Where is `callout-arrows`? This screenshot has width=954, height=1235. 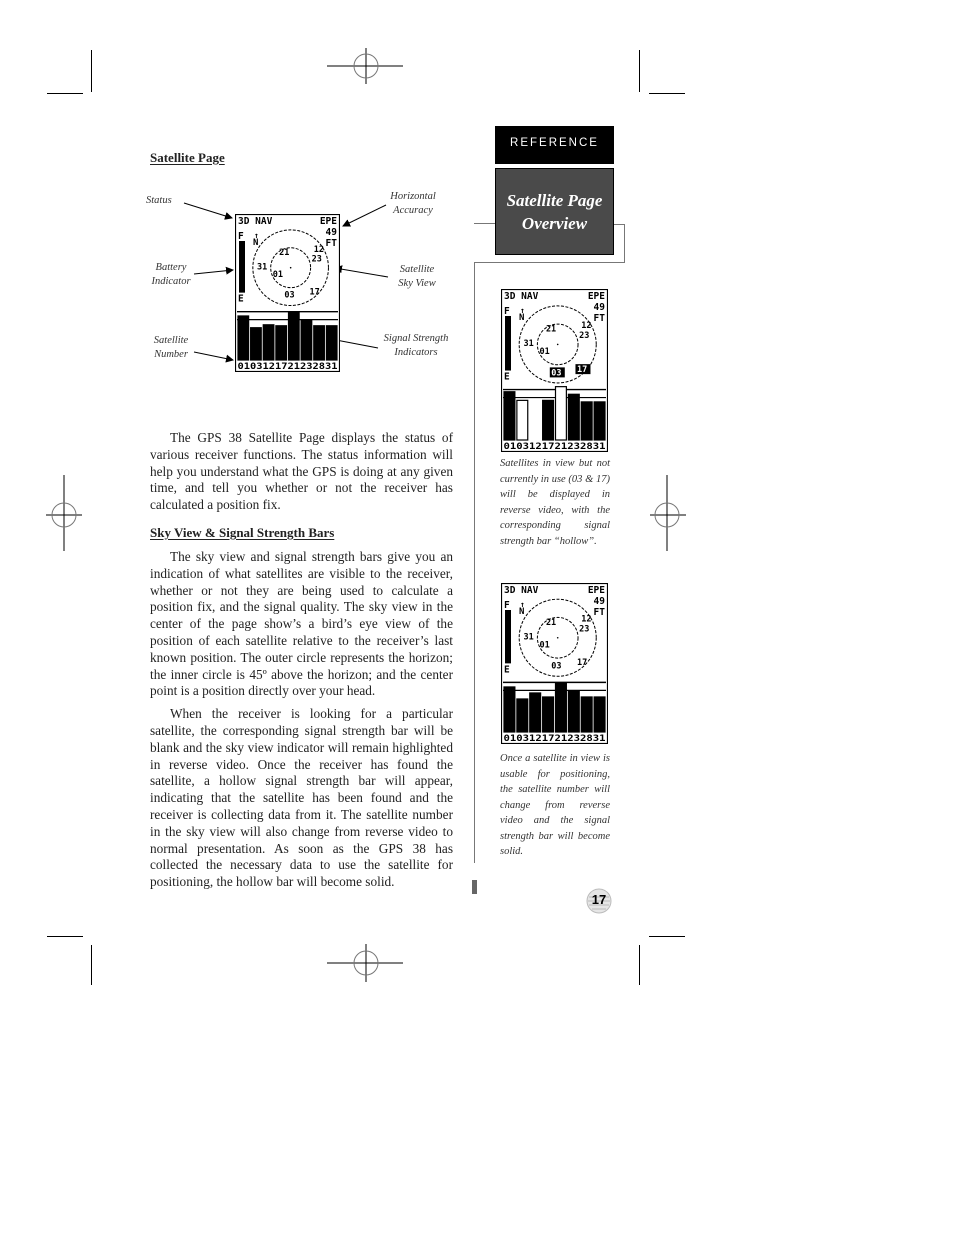
callout-arrows is located at coordinates (286, 282).